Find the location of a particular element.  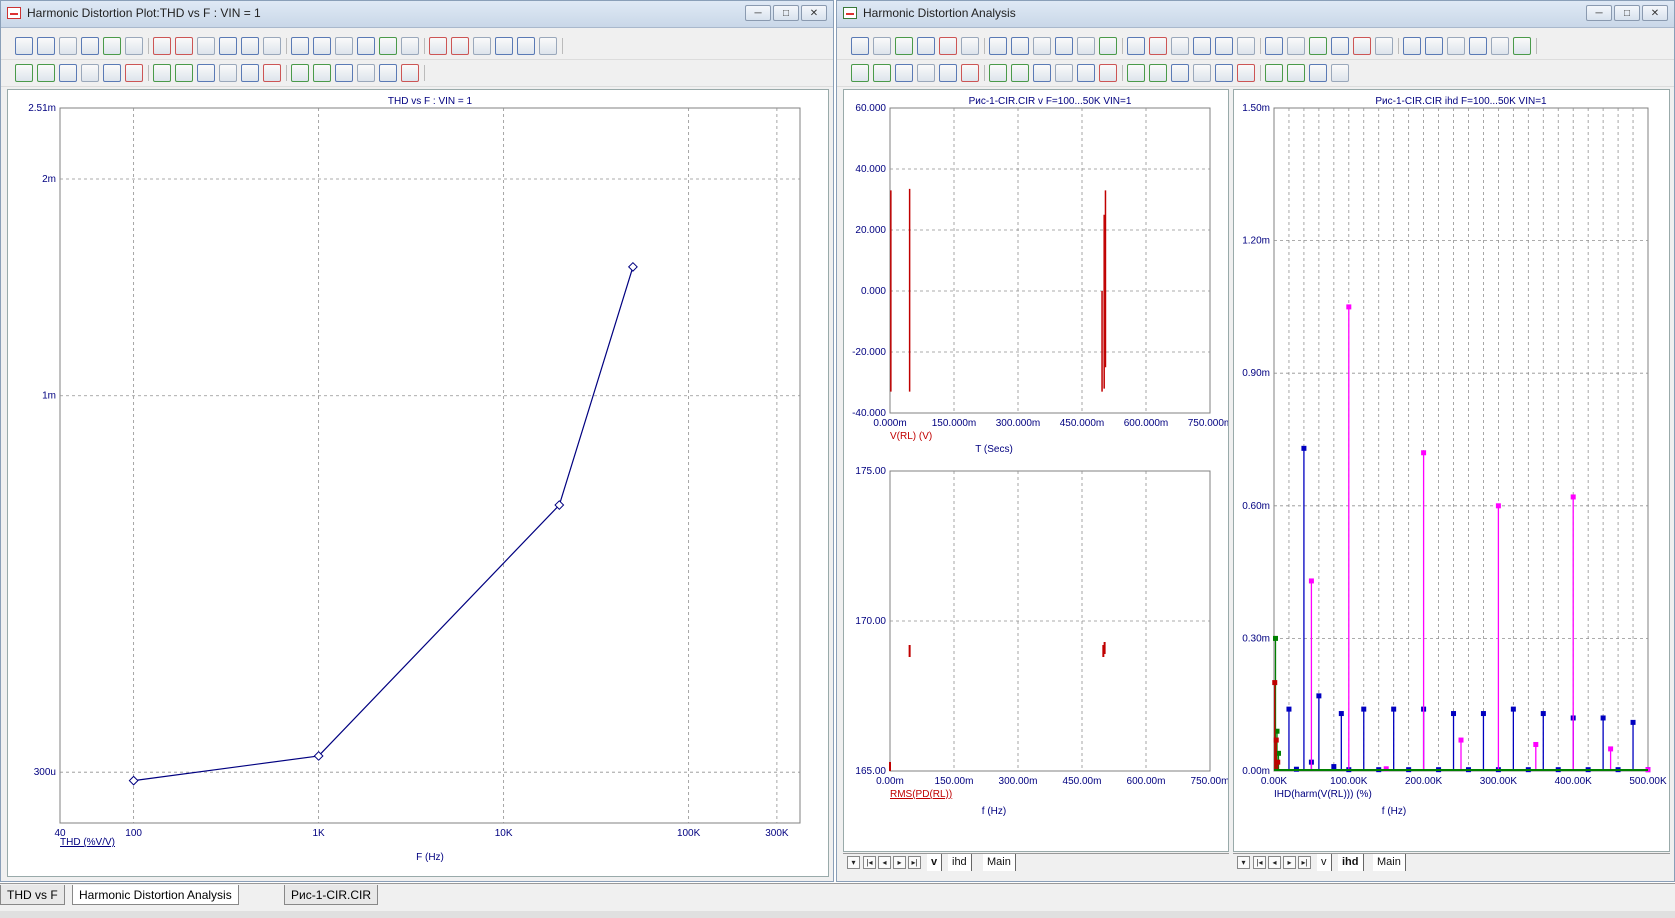

last-page-icon: ▸| is located at coordinates (914, 862).